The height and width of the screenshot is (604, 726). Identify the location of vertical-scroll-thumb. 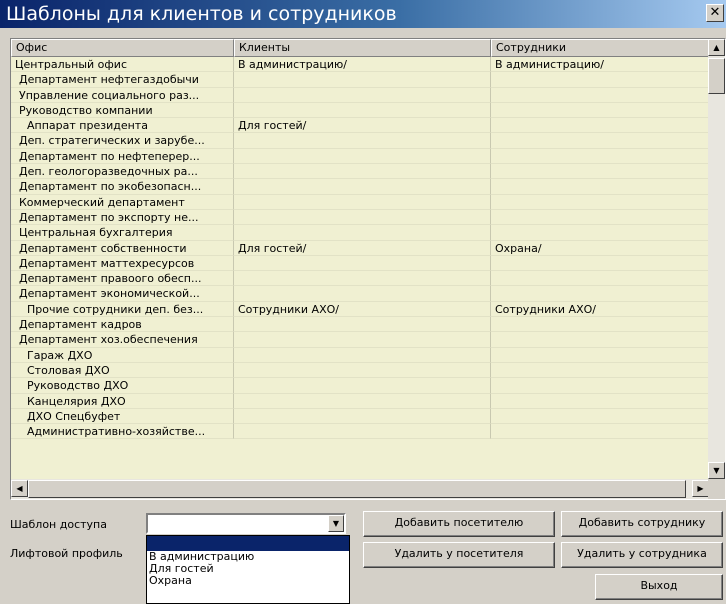
(716, 76).